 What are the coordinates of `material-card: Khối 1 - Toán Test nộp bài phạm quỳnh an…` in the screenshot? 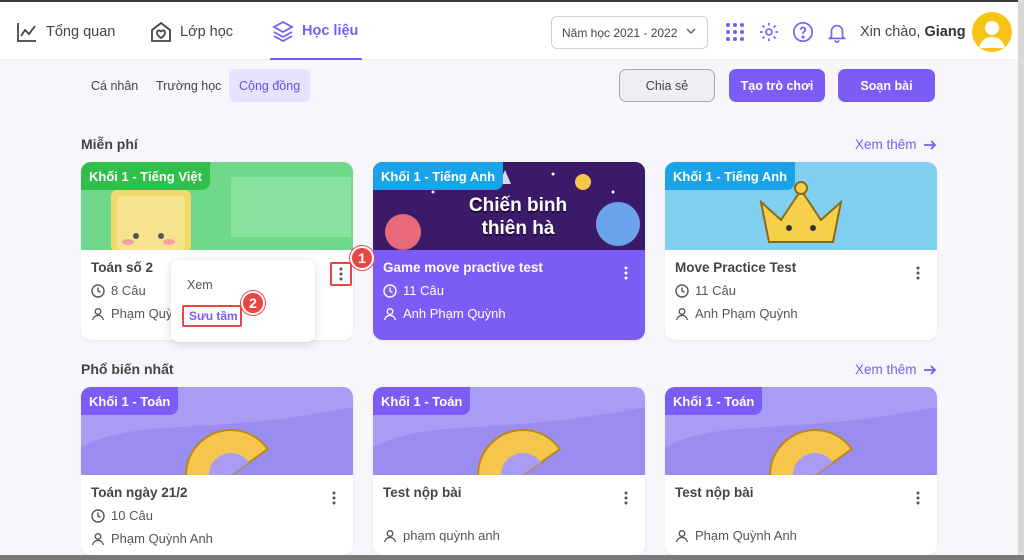 It's located at (509, 471).